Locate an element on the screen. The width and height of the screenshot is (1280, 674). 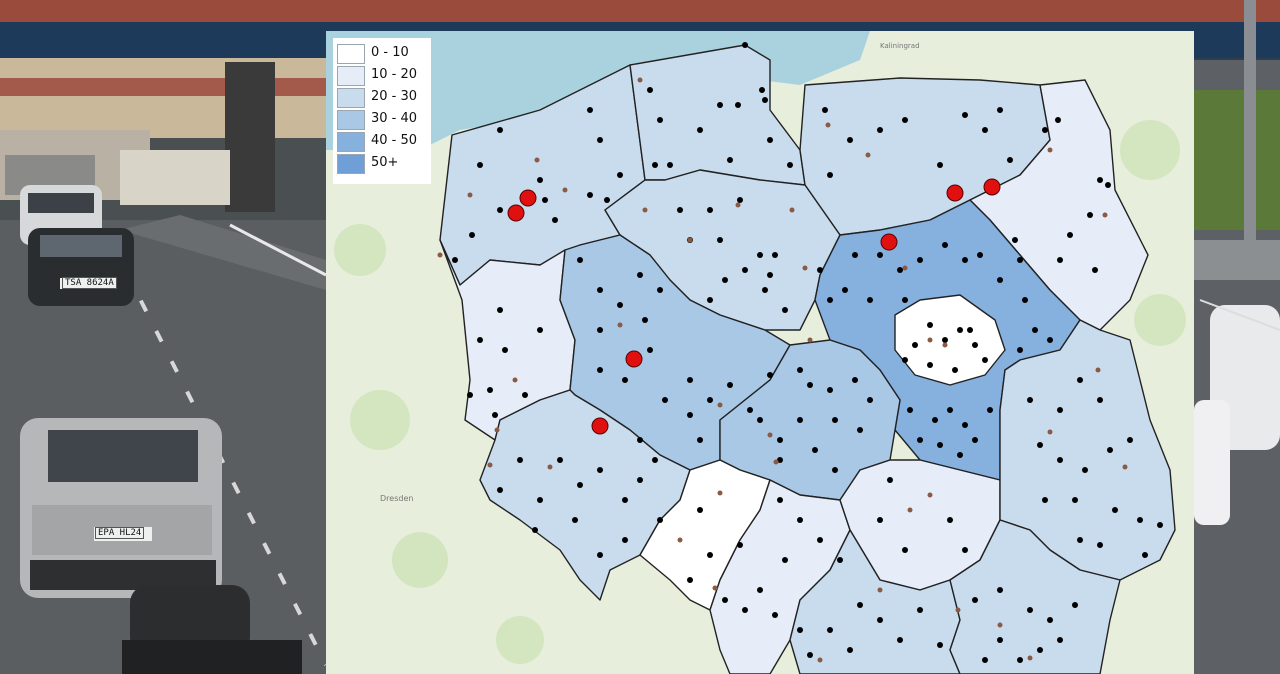
license-plate: EPA HL24 is located at coordinates (120, 533).